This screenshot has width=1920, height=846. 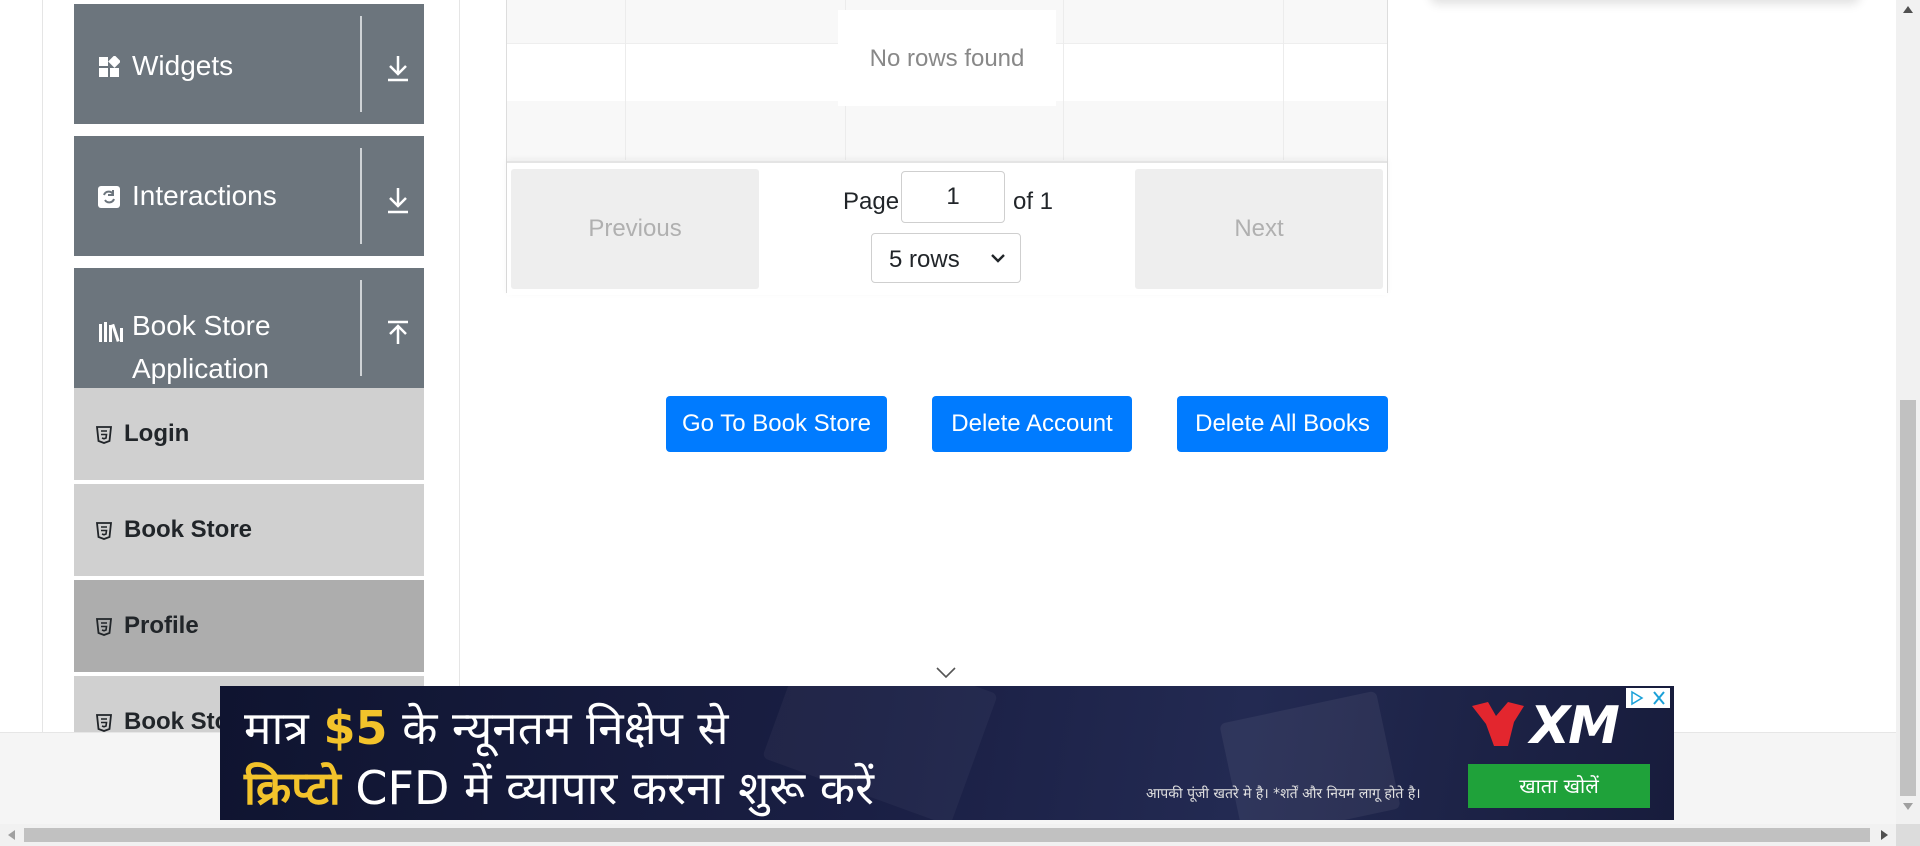 What do you see at coordinates (1908, 9) in the screenshot?
I see `scroll-up-icon` at bounding box center [1908, 9].